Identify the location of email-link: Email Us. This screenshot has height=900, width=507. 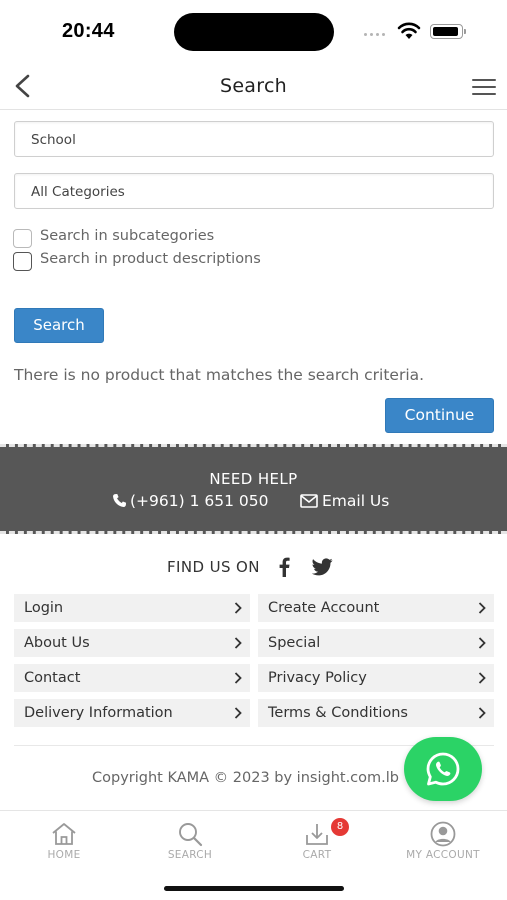
(344, 501).